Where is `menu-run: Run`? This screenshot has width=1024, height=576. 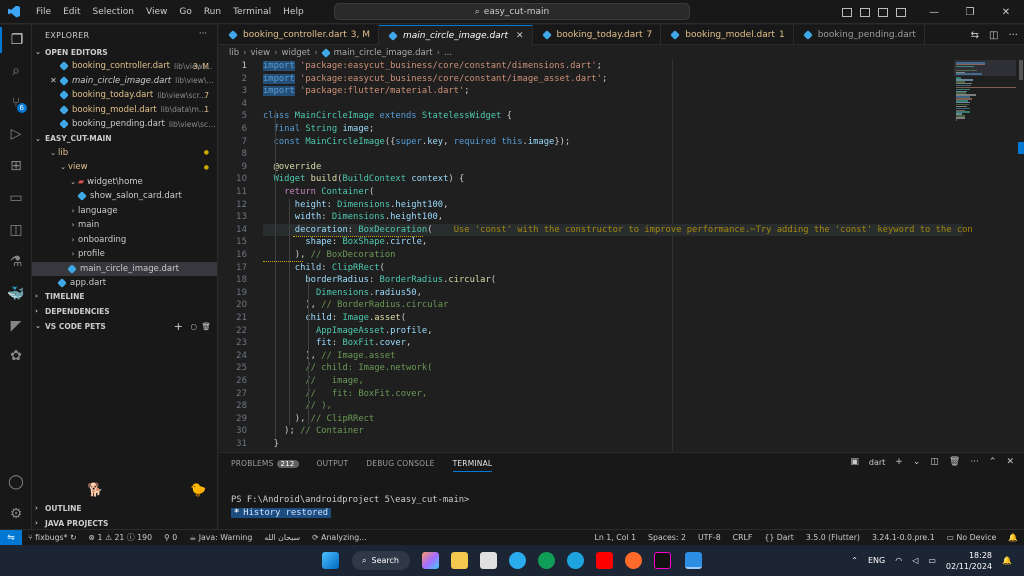
menu-run: Run is located at coordinates (212, 12).